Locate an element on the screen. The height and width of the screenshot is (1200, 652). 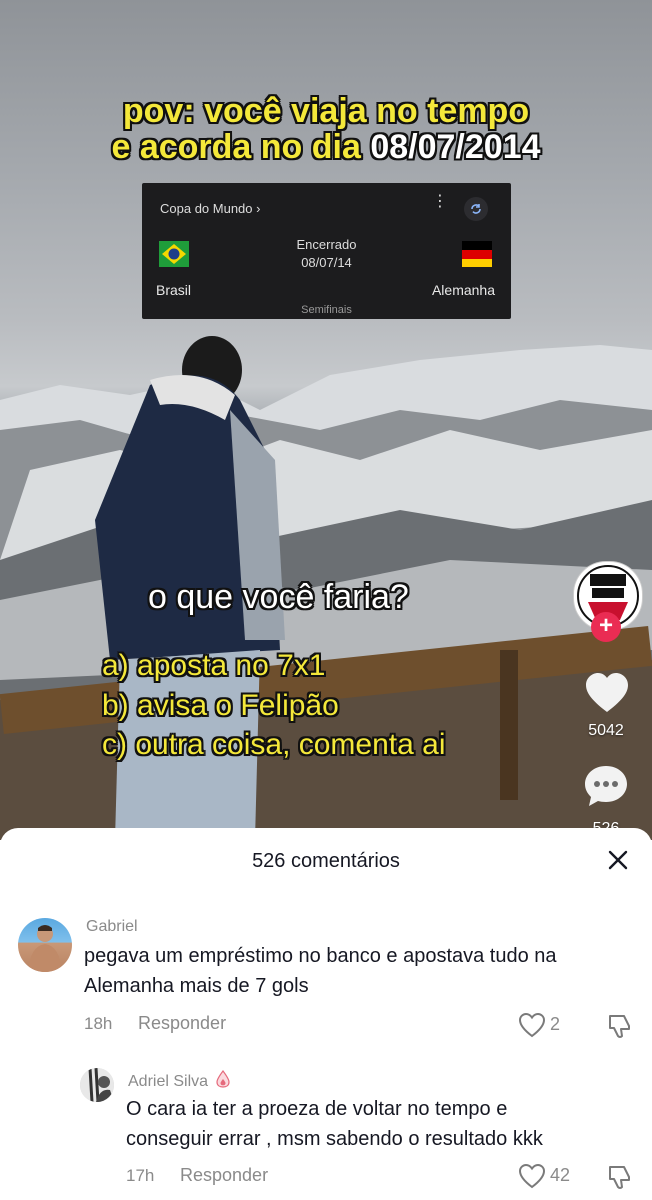
caption-line-2: e acorda no dia 08/07/2014 is located at coordinates (326, 147).